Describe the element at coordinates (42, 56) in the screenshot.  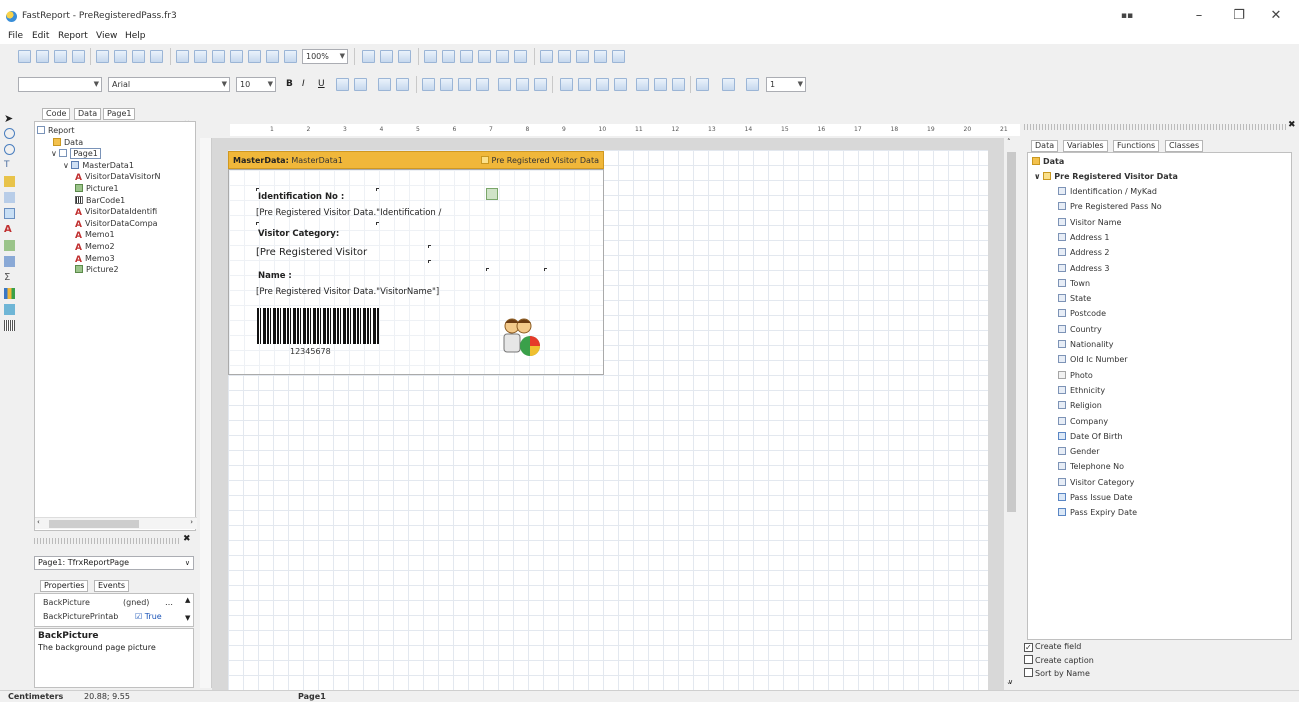
I see `open-icon` at that location.